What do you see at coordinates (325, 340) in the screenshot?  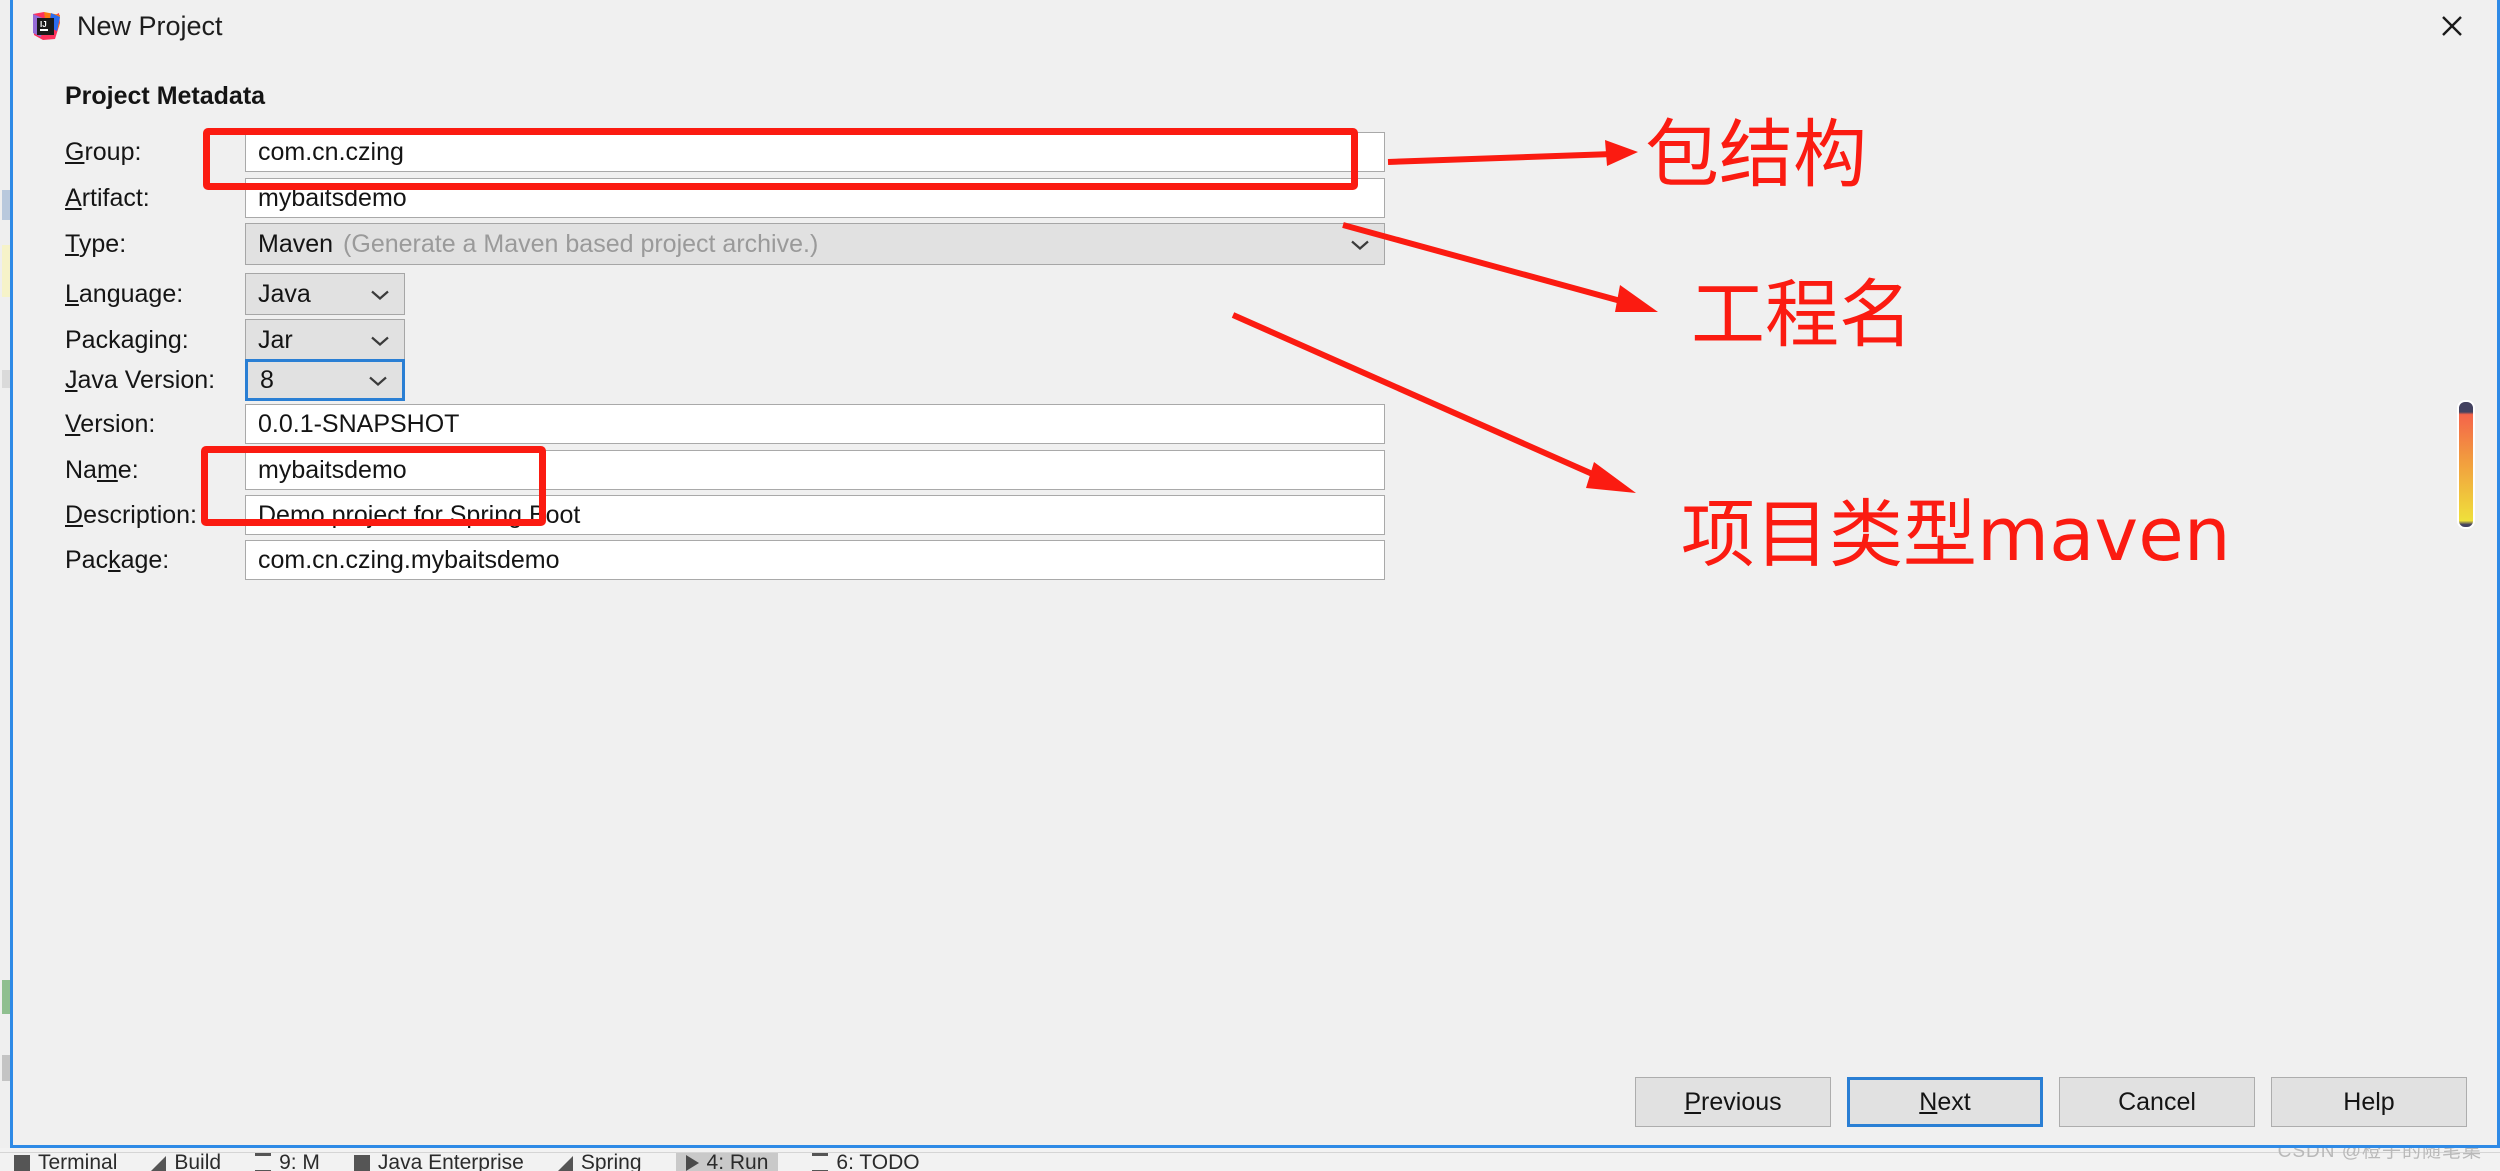 I see `packaging-dropdown: Jar` at bounding box center [325, 340].